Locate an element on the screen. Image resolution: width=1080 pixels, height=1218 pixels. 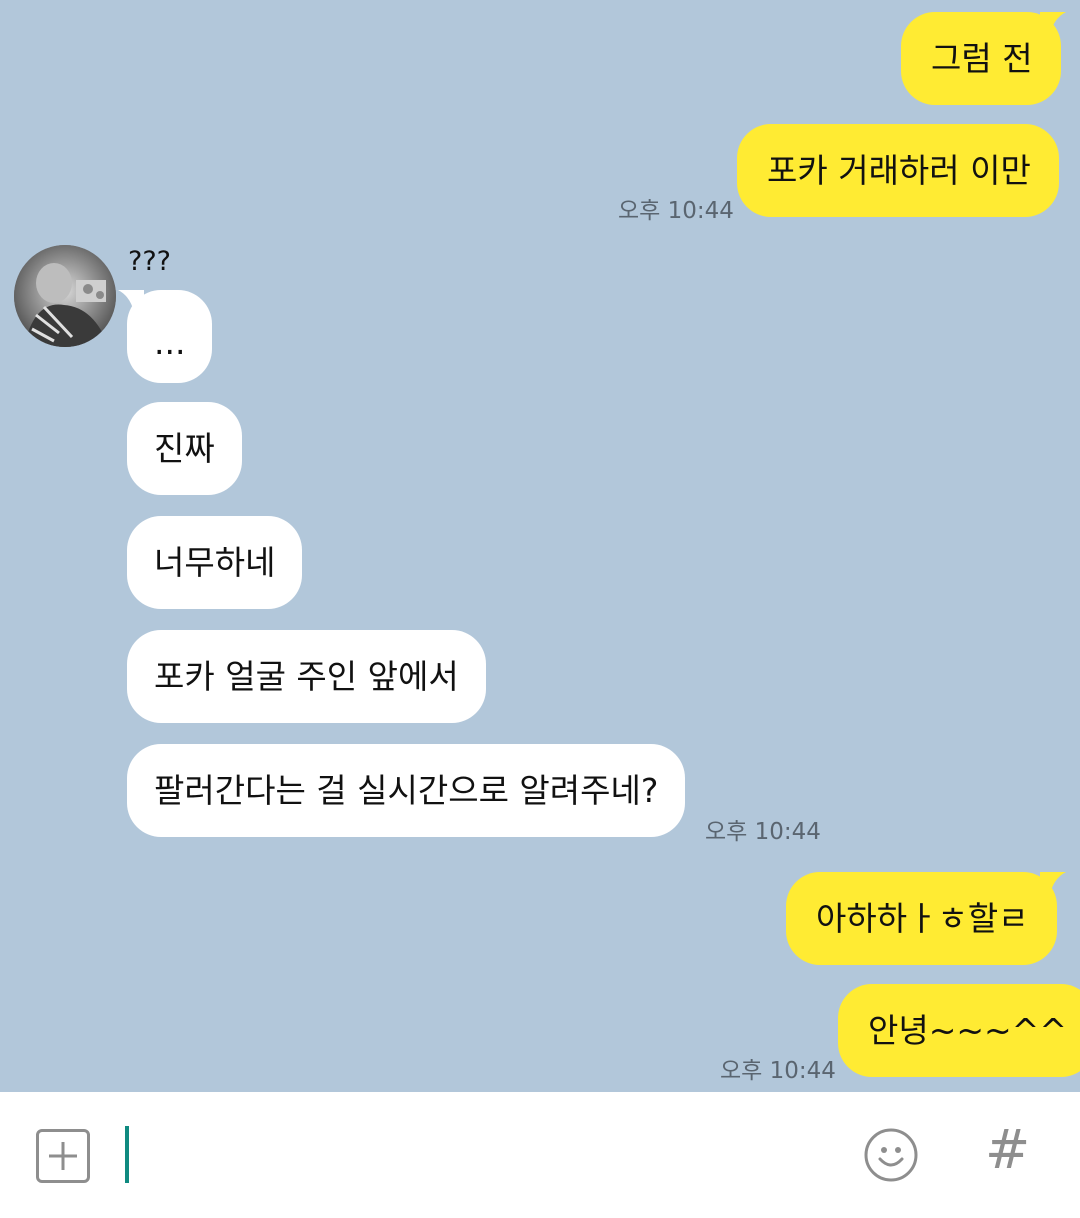
my-message-bubble: 그럼 전 is located at coordinates (981, 58).